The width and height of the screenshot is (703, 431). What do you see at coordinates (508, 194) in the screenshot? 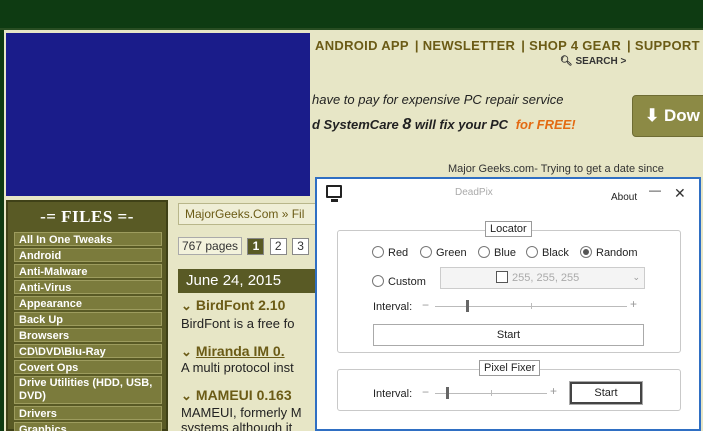
I see `title-bar: DeadPix About — ✕` at bounding box center [508, 194].